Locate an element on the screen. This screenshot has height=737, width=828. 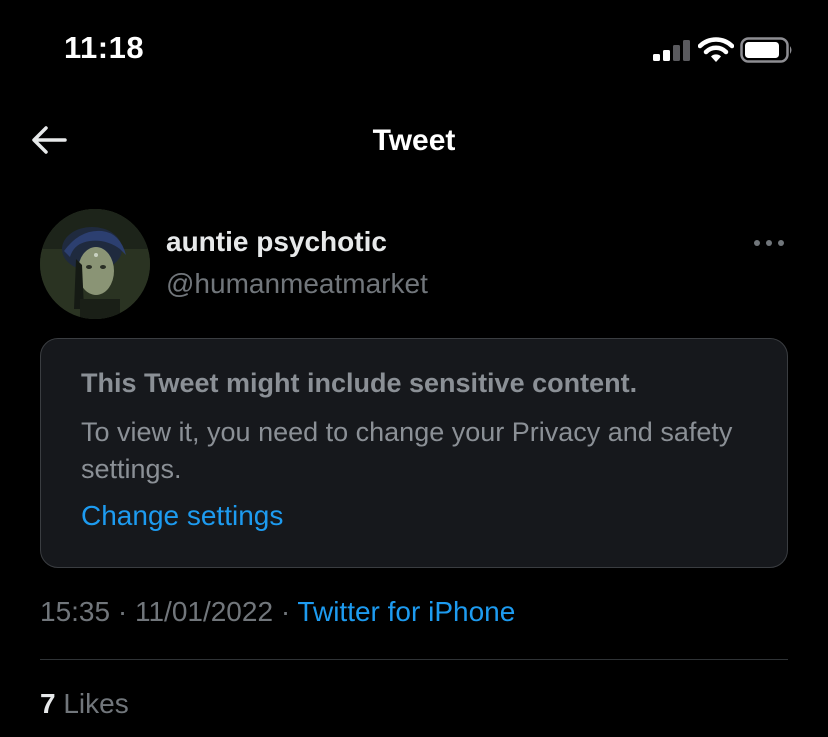
status-bar-time: 11:18 is located at coordinates (104, 47).